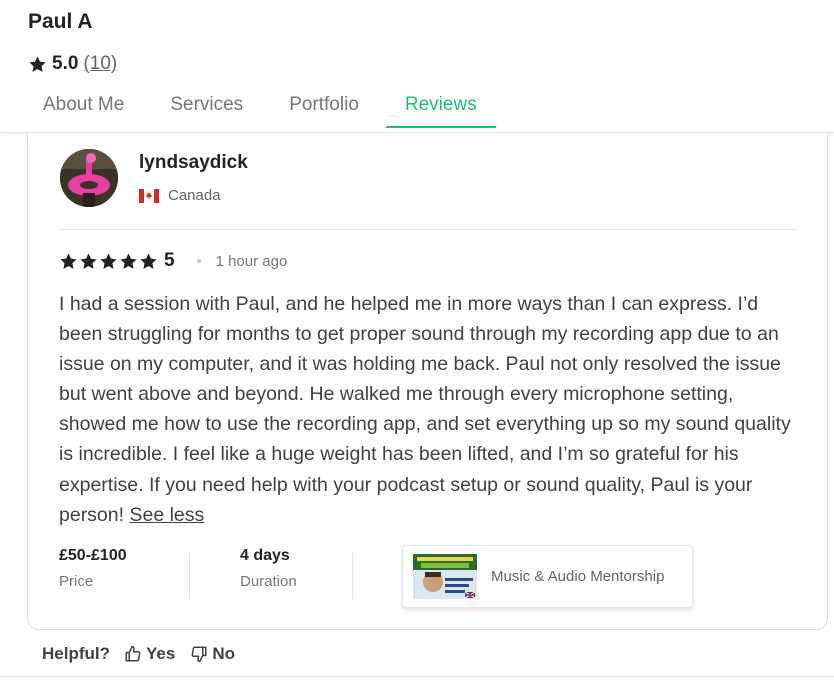 This screenshot has height=683, width=834. What do you see at coordinates (417, 676) in the screenshot?
I see `bottom-divider` at bounding box center [417, 676].